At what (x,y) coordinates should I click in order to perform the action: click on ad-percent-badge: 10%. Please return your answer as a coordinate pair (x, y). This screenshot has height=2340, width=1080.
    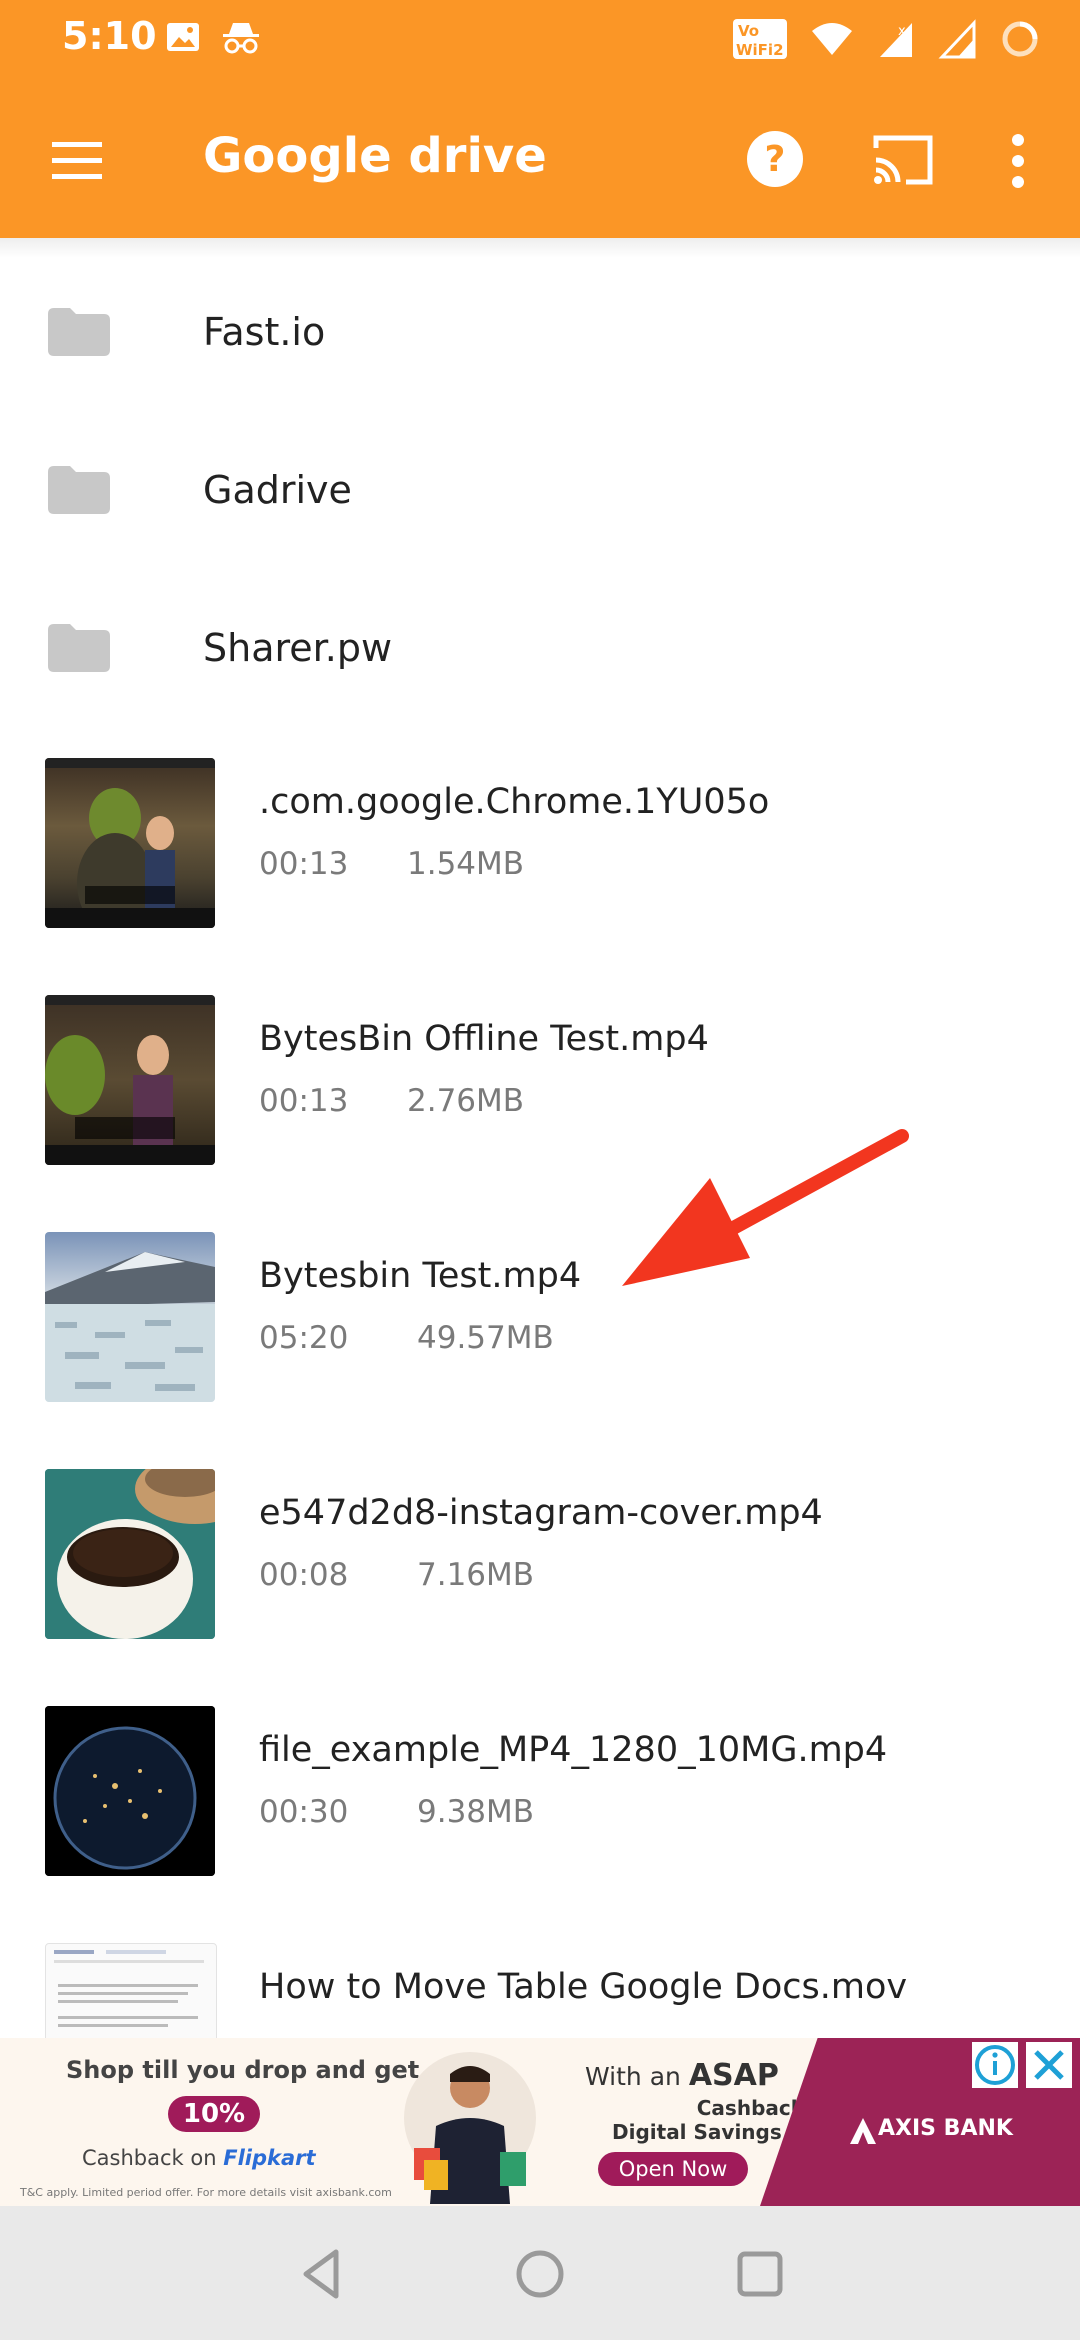
    Looking at the image, I should click on (214, 2114).